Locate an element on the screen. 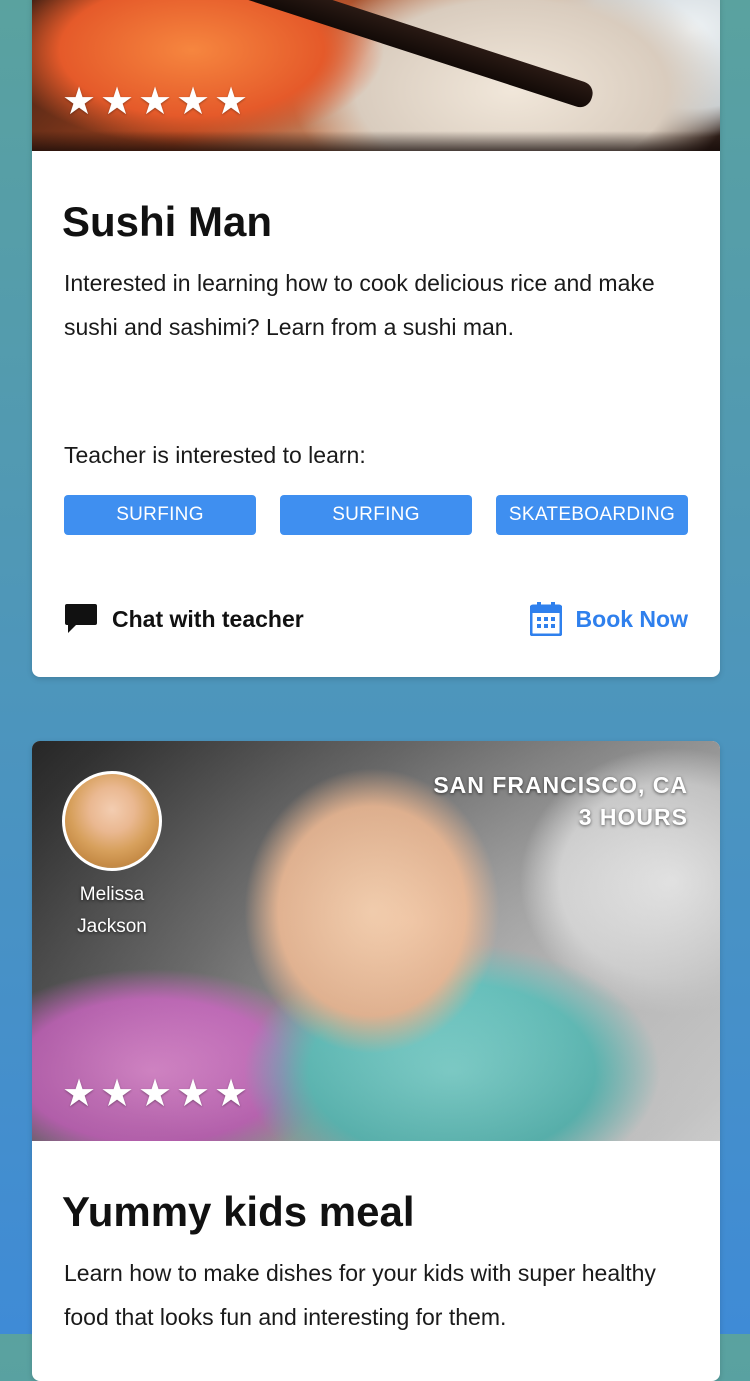 The width and height of the screenshot is (750, 1381). sushi-photo is located at coordinates (376, 75).